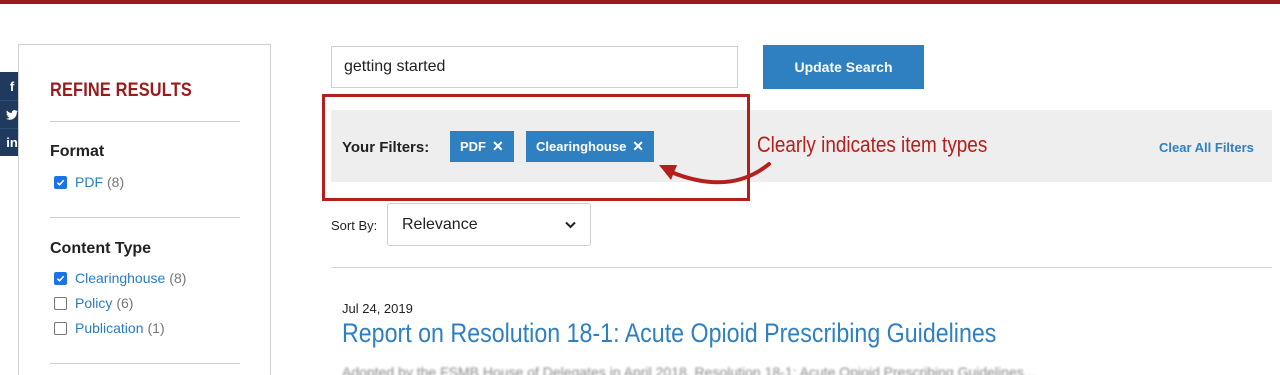 The image size is (1280, 375). Describe the element at coordinates (377, 308) in the screenshot. I see `result-date: Jul 24, 2019` at that location.